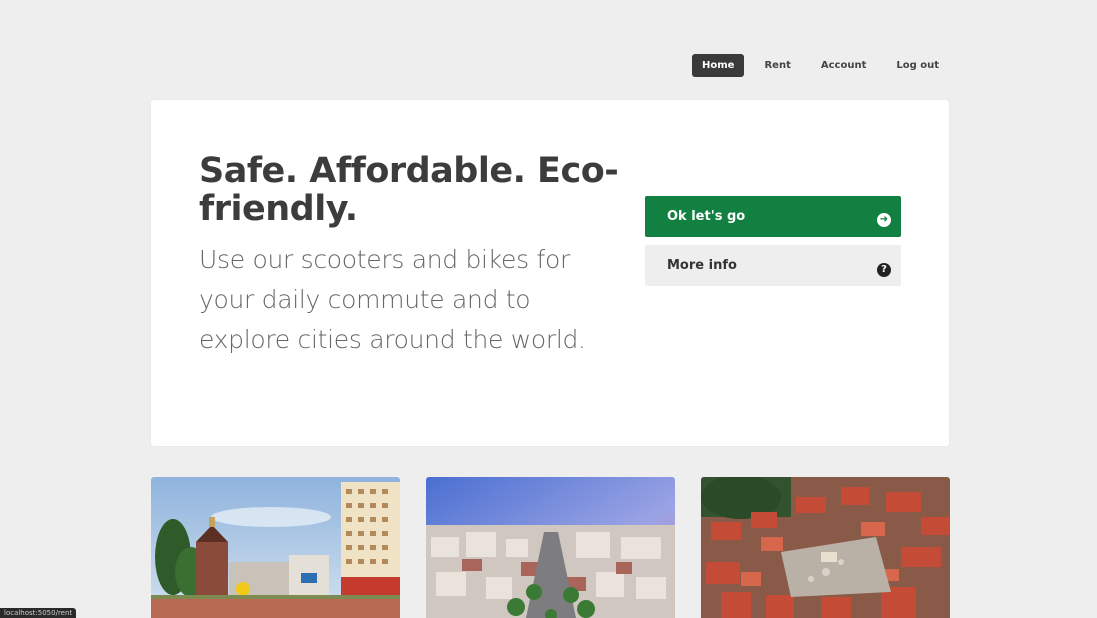 The image size is (1097, 618). What do you see at coordinates (777, 65) in the screenshot?
I see `nav-rent: Rent` at bounding box center [777, 65].